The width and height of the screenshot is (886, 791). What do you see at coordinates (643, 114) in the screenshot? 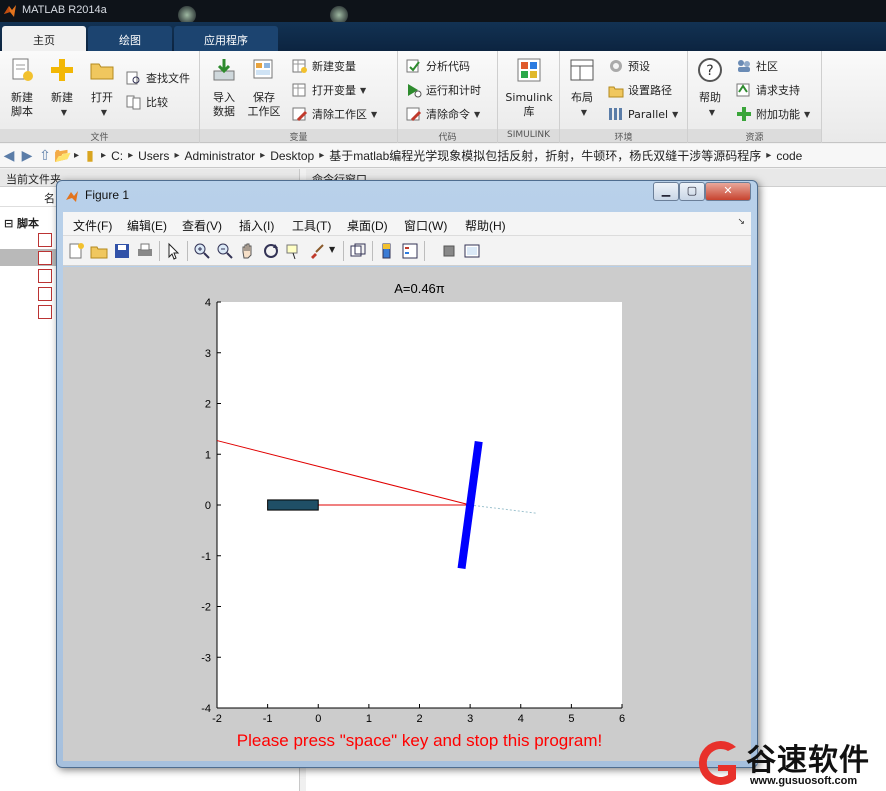
I see `parallel-button: Parallel ▼` at bounding box center [643, 114].